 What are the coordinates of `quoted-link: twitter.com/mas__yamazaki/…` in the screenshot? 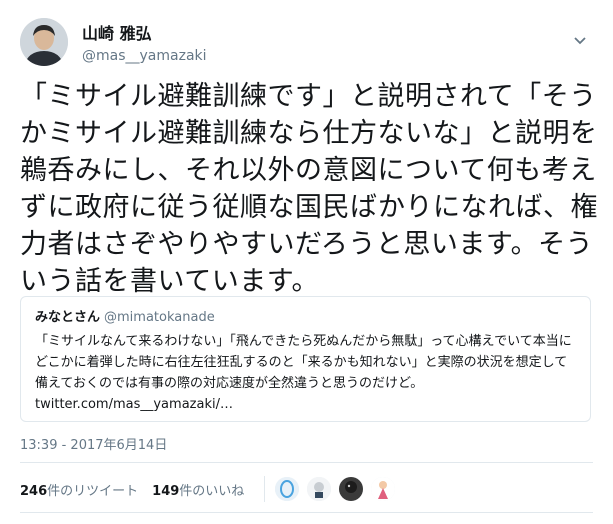 It's located at (134, 404).